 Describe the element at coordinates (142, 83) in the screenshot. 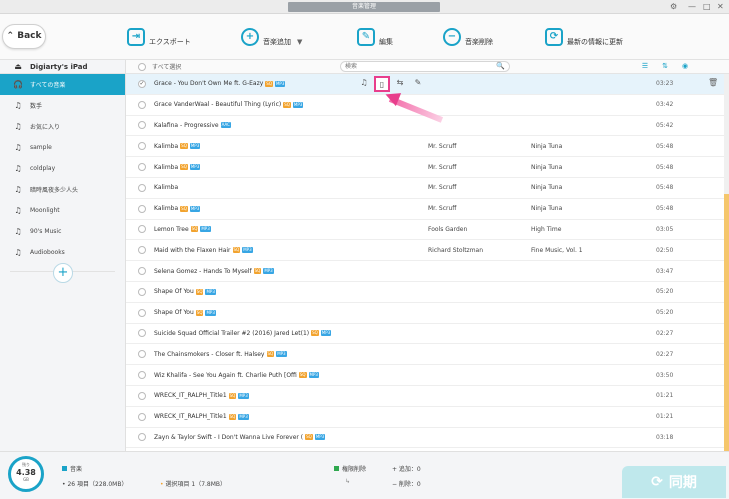

I see `row-checkbox: ✓` at that location.